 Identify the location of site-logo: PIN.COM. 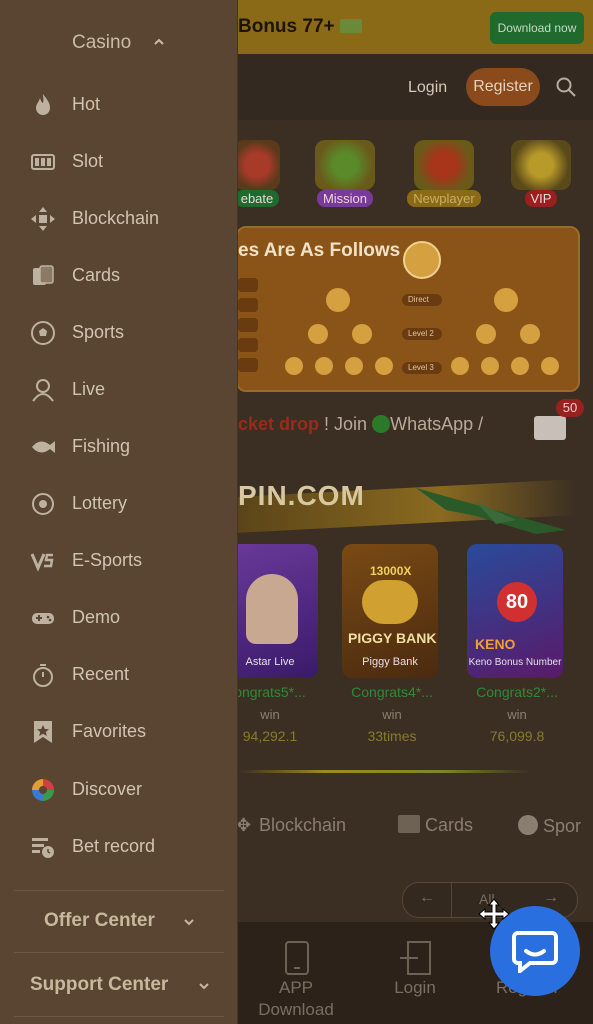
(301, 495).